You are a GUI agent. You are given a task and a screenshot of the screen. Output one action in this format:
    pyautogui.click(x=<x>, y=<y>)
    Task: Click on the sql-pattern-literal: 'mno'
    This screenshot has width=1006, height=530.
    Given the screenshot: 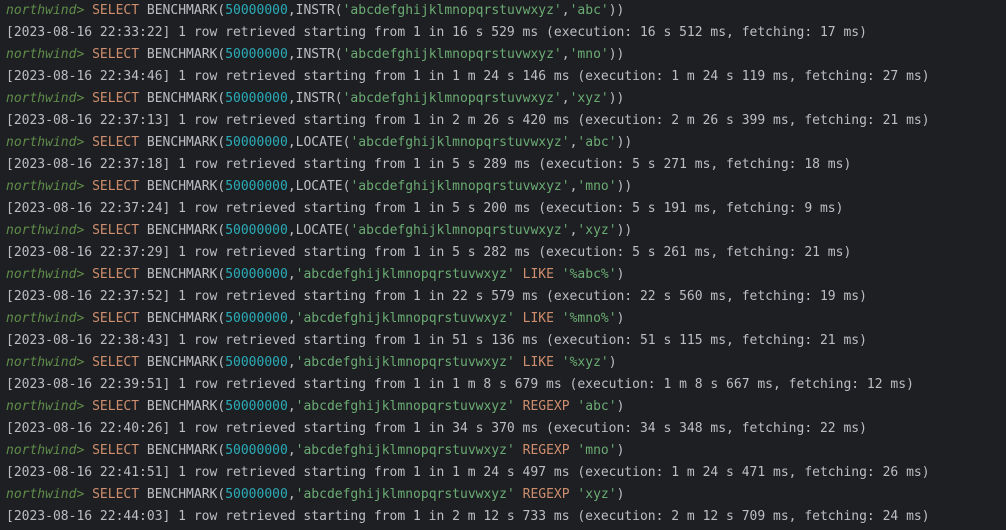 What is the action you would take?
    pyautogui.click(x=589, y=54)
    